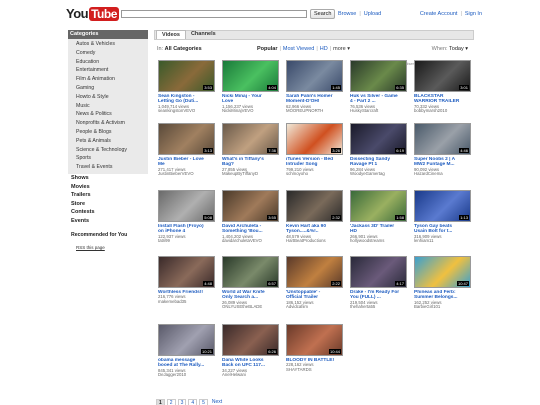  What do you see at coordinates (171, 34) in the screenshot?
I see `tab-videos: Videos` at bounding box center [171, 34].